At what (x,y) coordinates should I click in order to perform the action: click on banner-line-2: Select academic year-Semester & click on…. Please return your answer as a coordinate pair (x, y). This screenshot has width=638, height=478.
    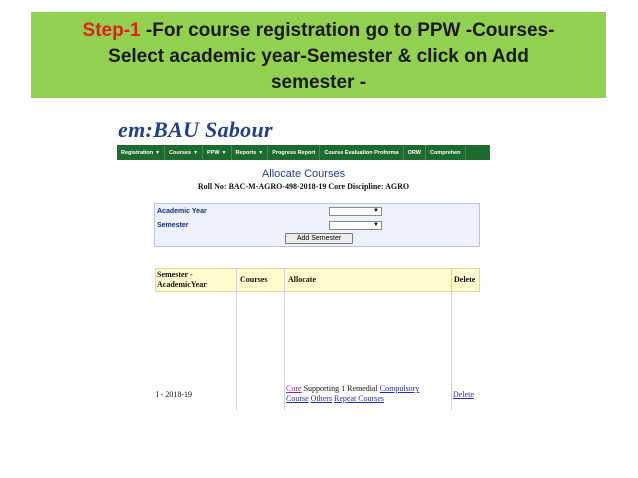
    Looking at the image, I should click on (318, 56).